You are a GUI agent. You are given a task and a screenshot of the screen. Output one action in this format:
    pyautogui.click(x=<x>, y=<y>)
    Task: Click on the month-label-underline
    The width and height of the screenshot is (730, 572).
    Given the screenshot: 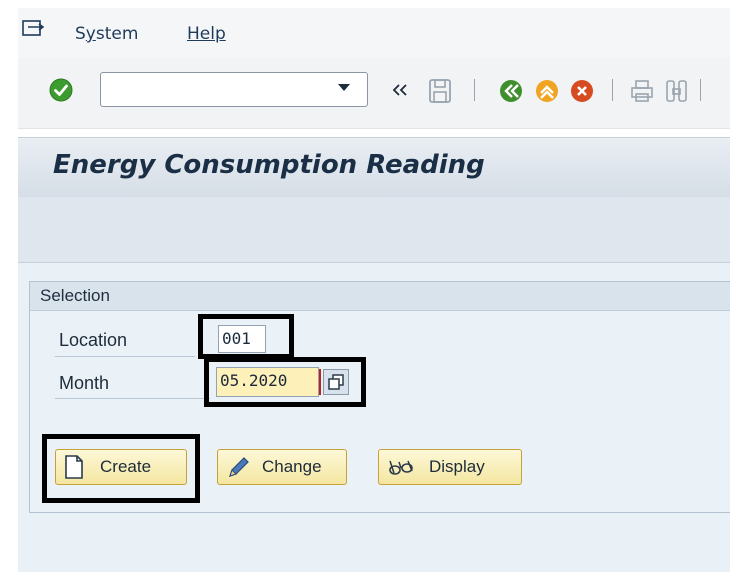 What is the action you would take?
    pyautogui.click(x=132, y=398)
    